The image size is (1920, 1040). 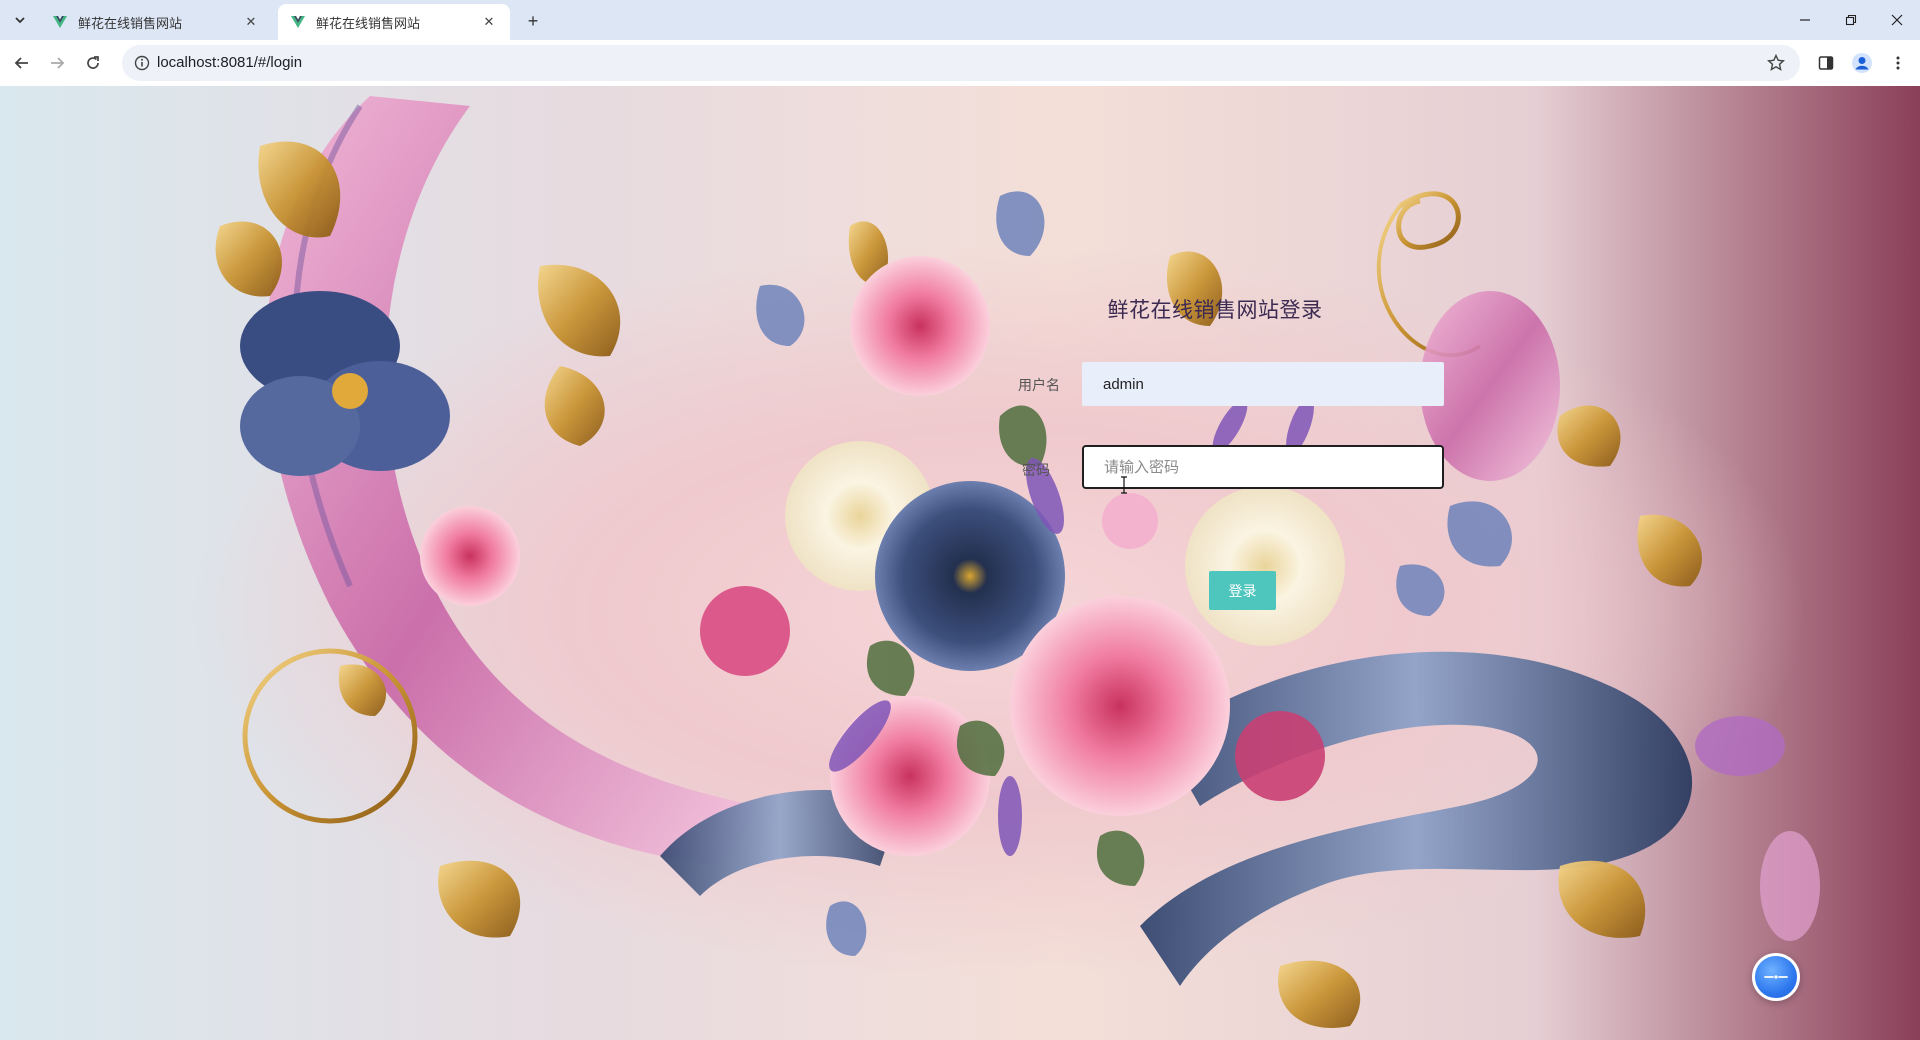 I want to click on arrow-left-icon, so click(x=21, y=63).